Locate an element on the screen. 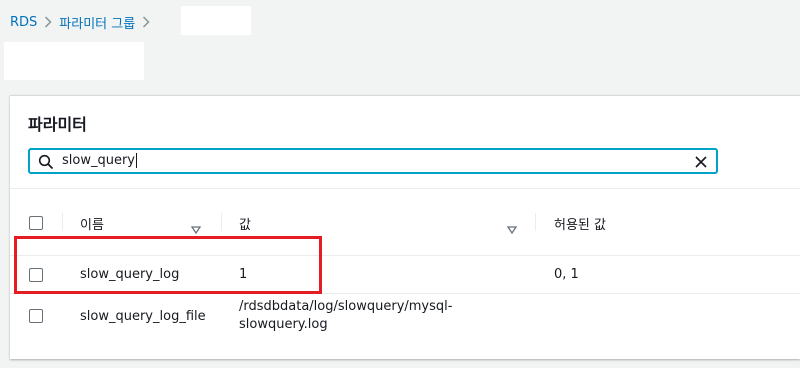  parameter-allowed-values: 0, 1 is located at coordinates (566, 274).